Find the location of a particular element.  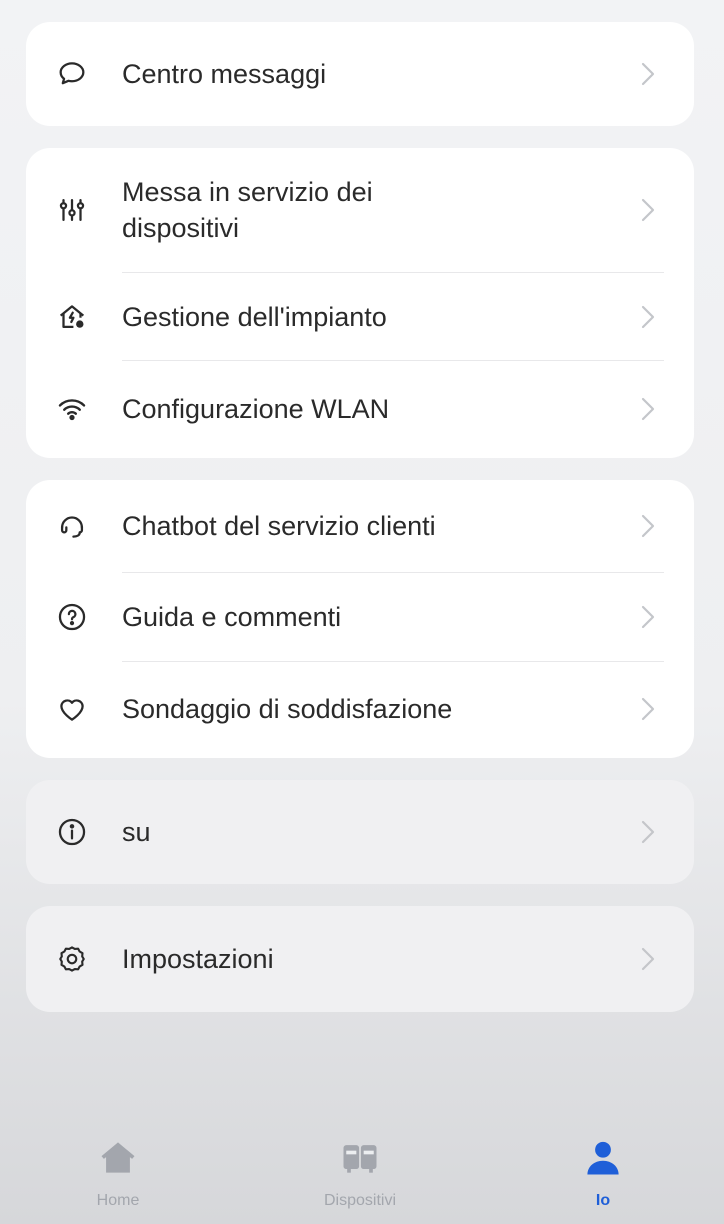

menu-item-su: su is located at coordinates (360, 832).